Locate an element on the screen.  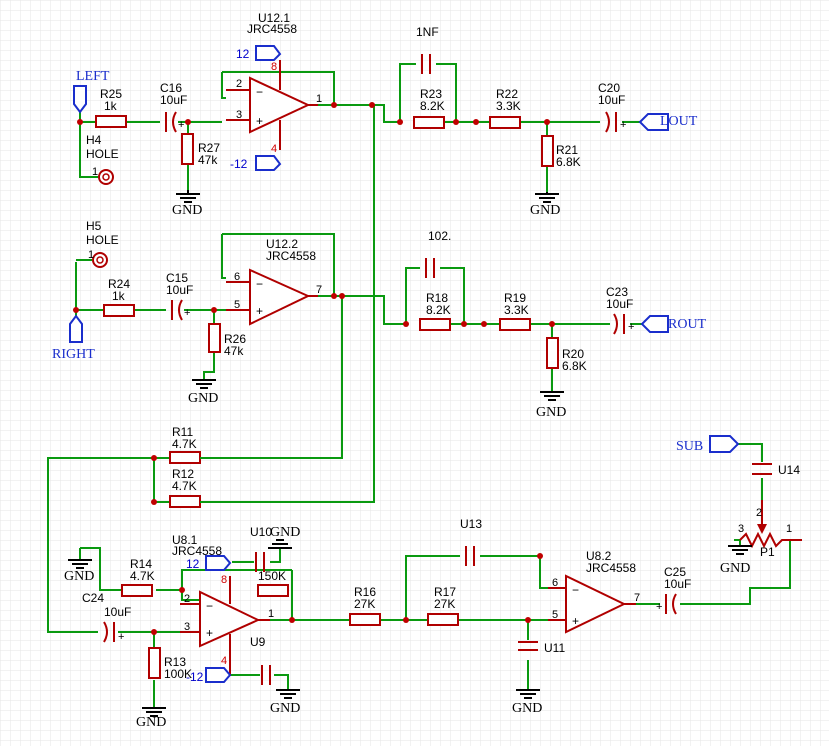
power-flag-u12-neg: -12 is located at coordinates (256, 163).